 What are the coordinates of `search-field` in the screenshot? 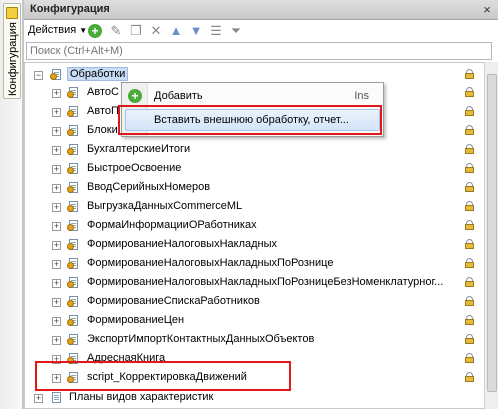 It's located at (259, 51).